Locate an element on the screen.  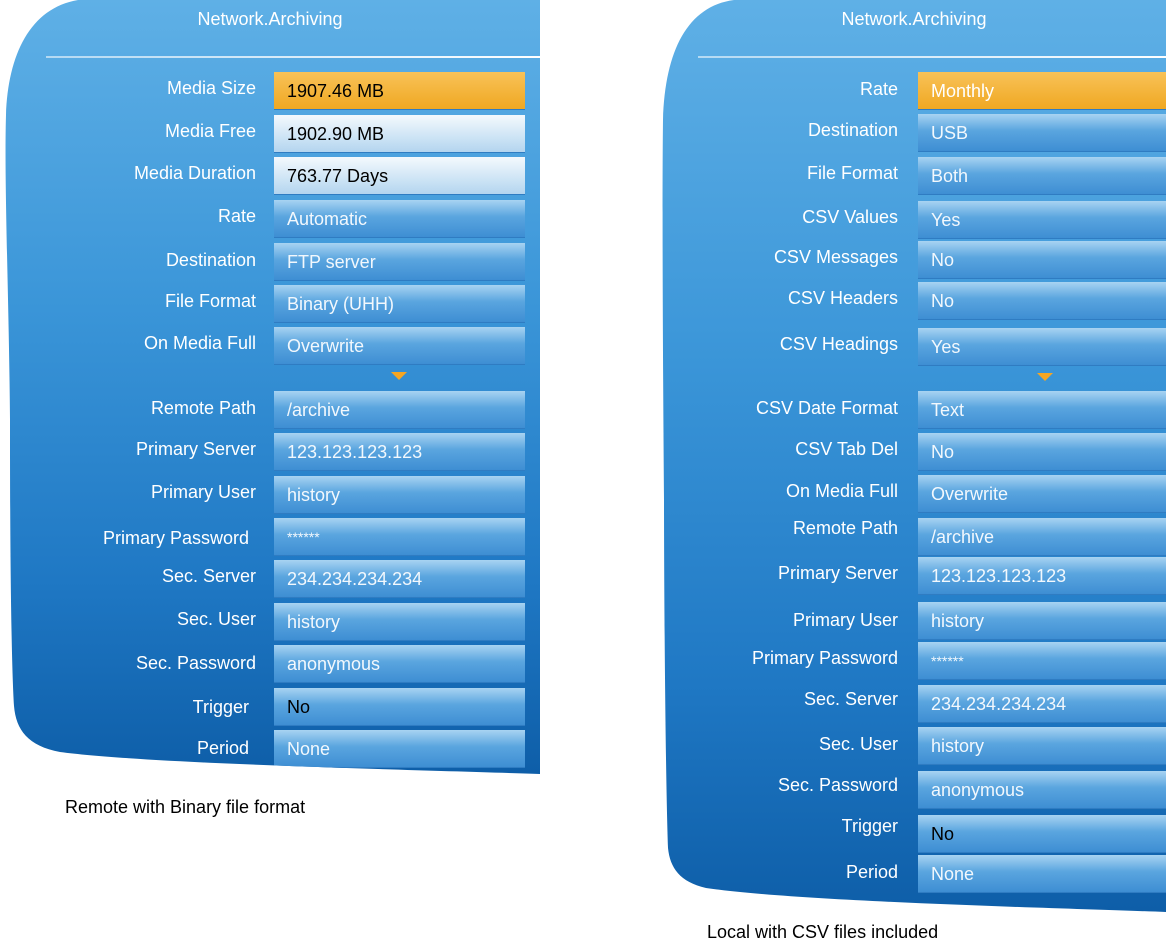
csv-values-field: Yes is located at coordinates (1042, 220).